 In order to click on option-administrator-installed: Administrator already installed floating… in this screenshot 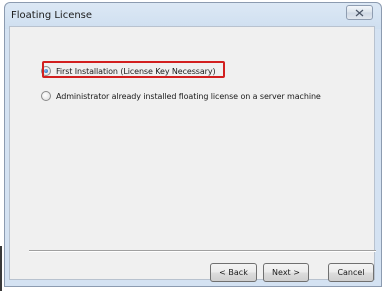, I will do `click(181, 96)`.